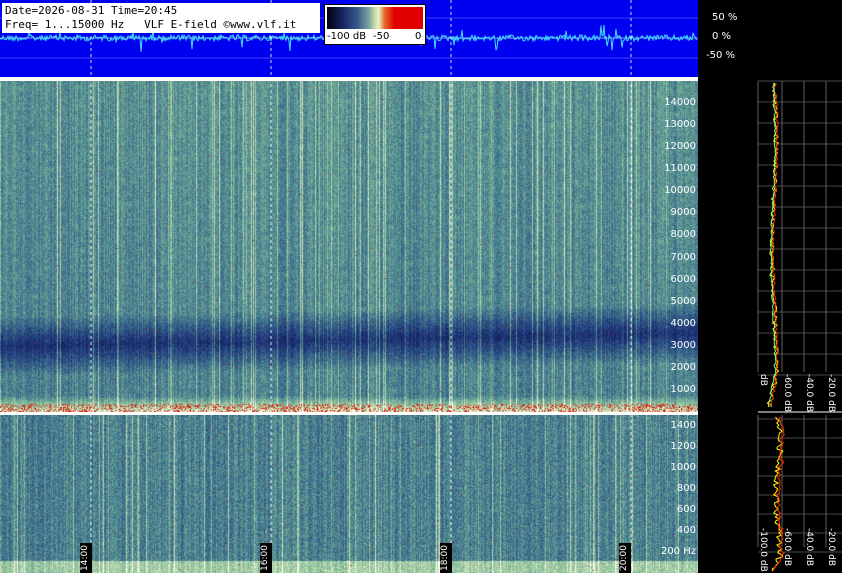  I want to click on freq-tick-label: 3000, so click(683, 345).